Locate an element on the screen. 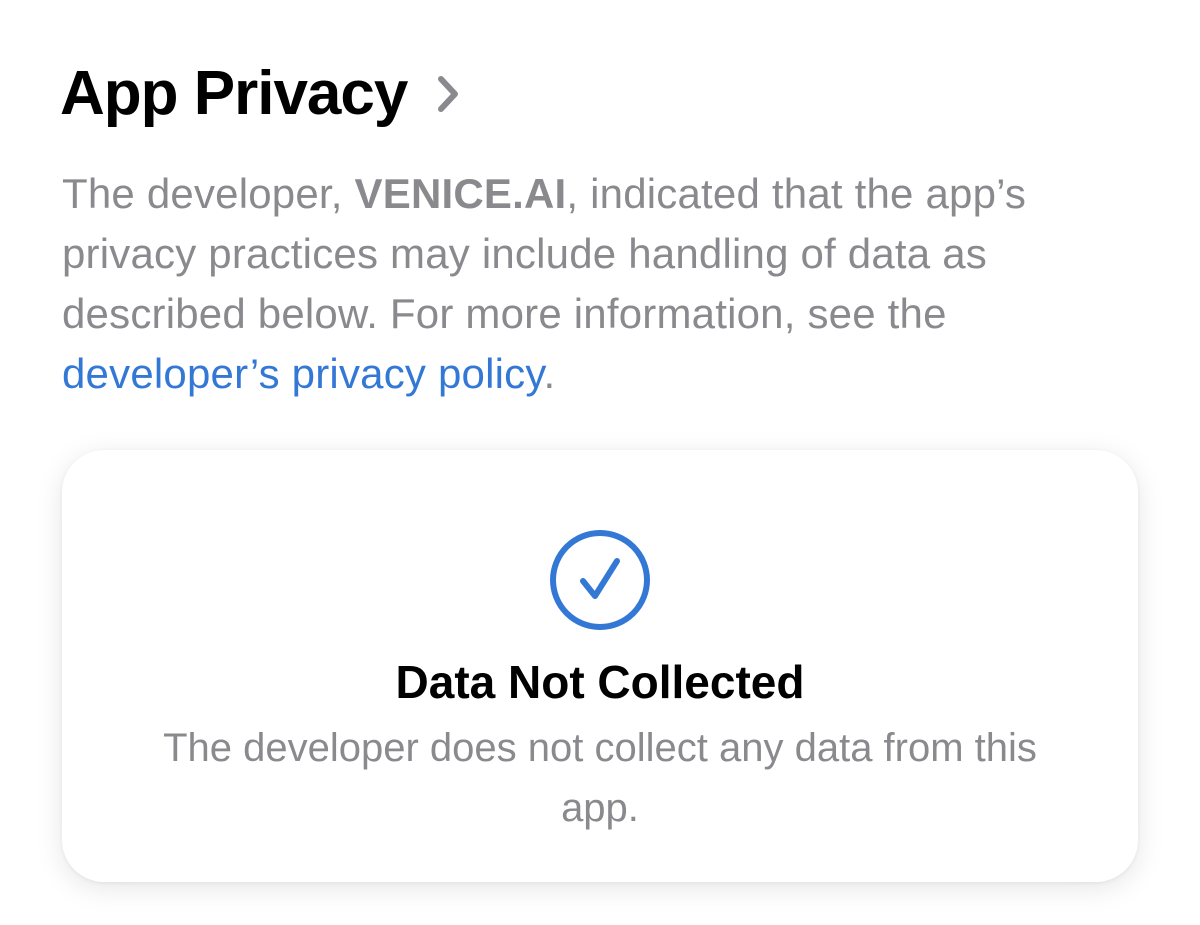  description-prefix: The developer, is located at coordinates (208, 193).